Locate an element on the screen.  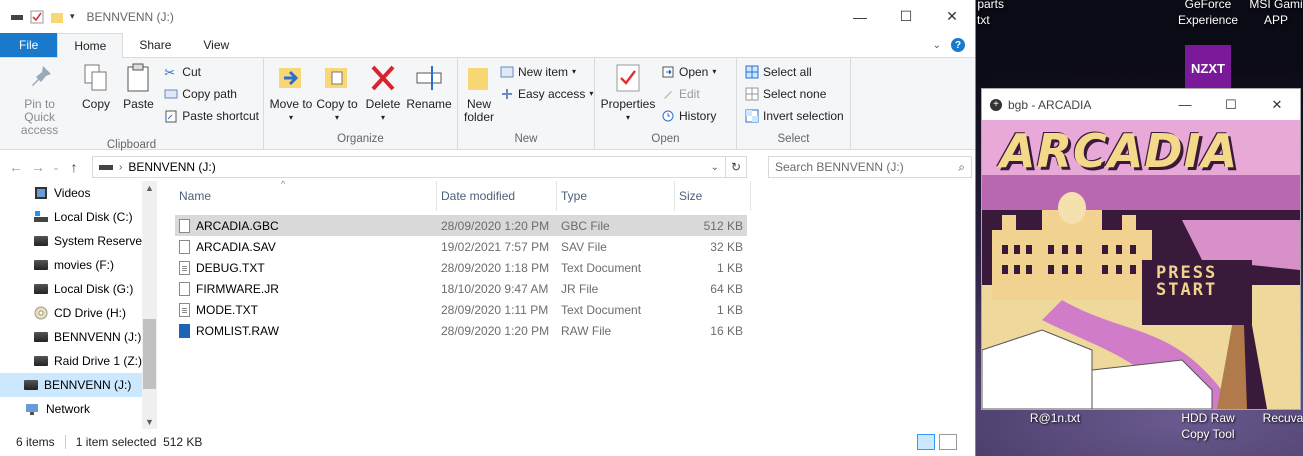
clipboard-group-label: Clipboard is located at coordinates (131, 145).